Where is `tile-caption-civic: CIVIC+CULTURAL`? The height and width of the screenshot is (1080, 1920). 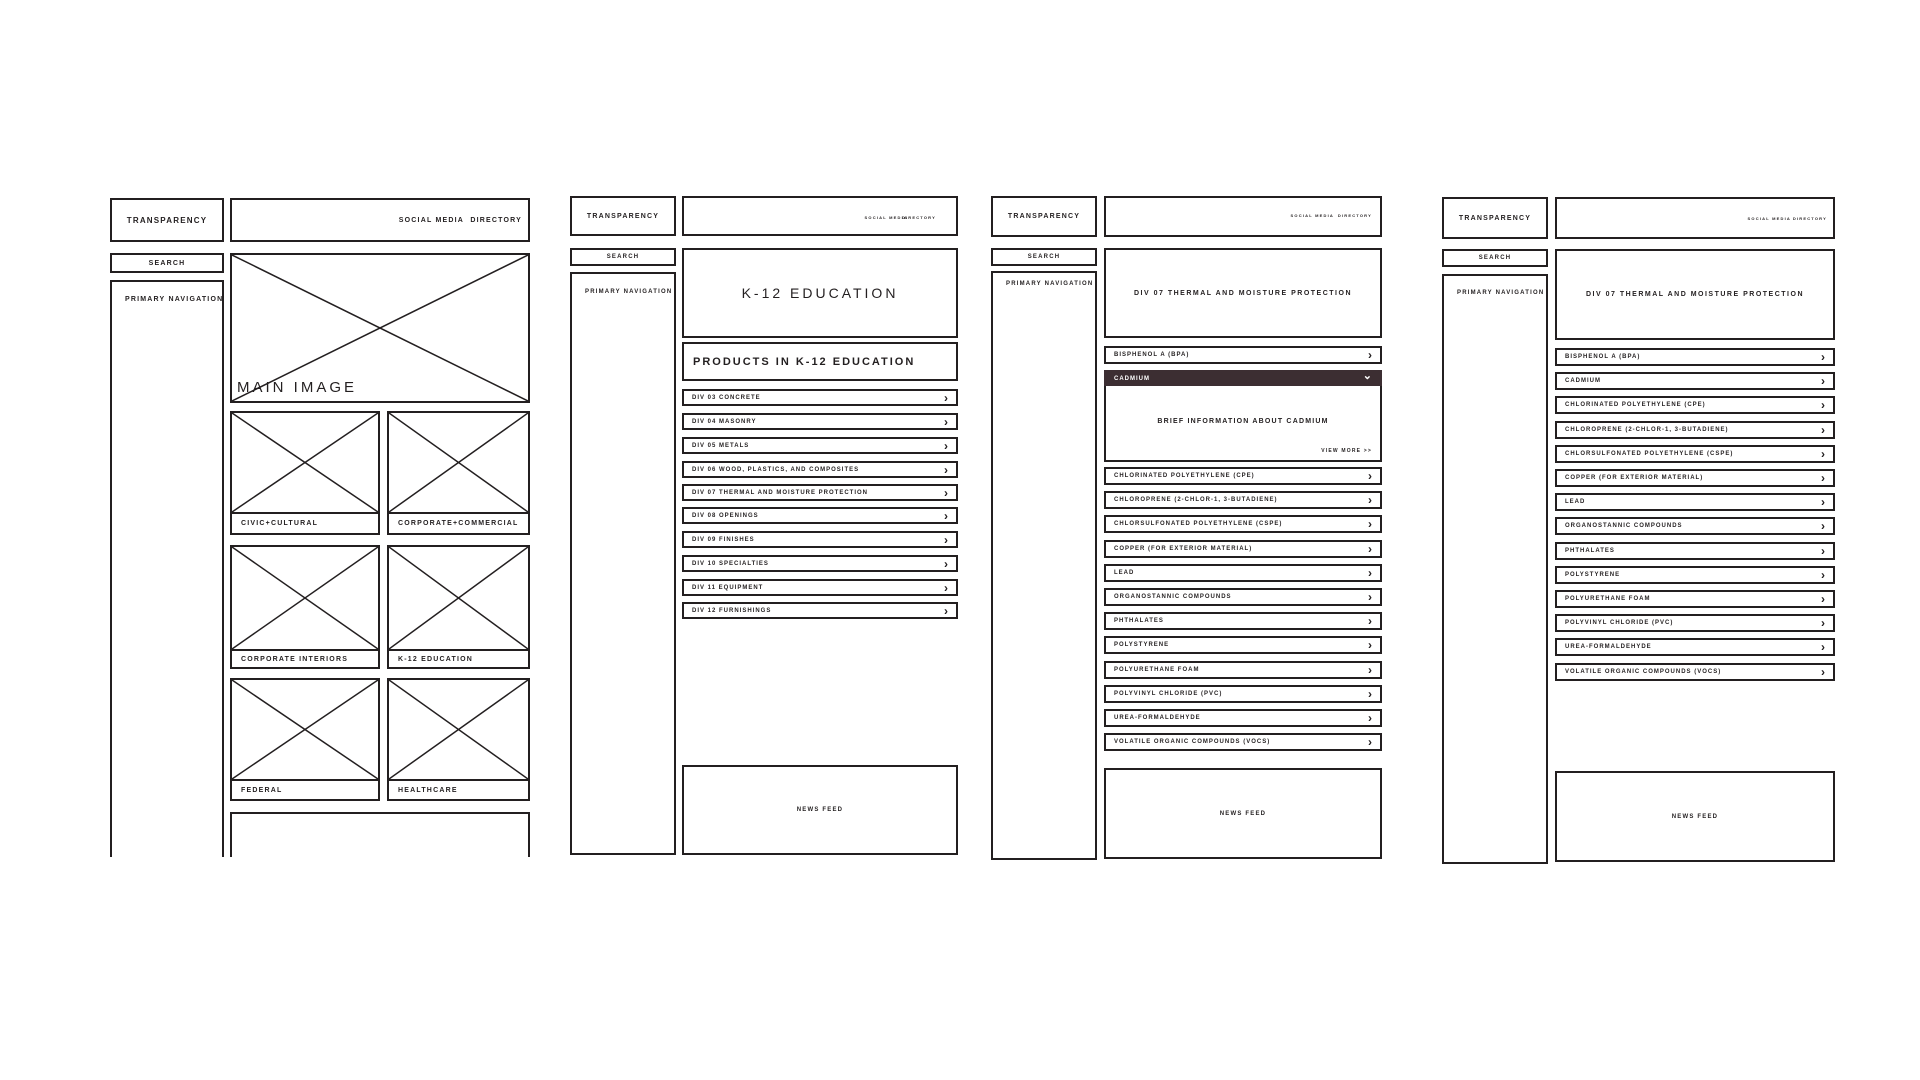 tile-caption-civic: CIVIC+CULTURAL is located at coordinates (305, 523).